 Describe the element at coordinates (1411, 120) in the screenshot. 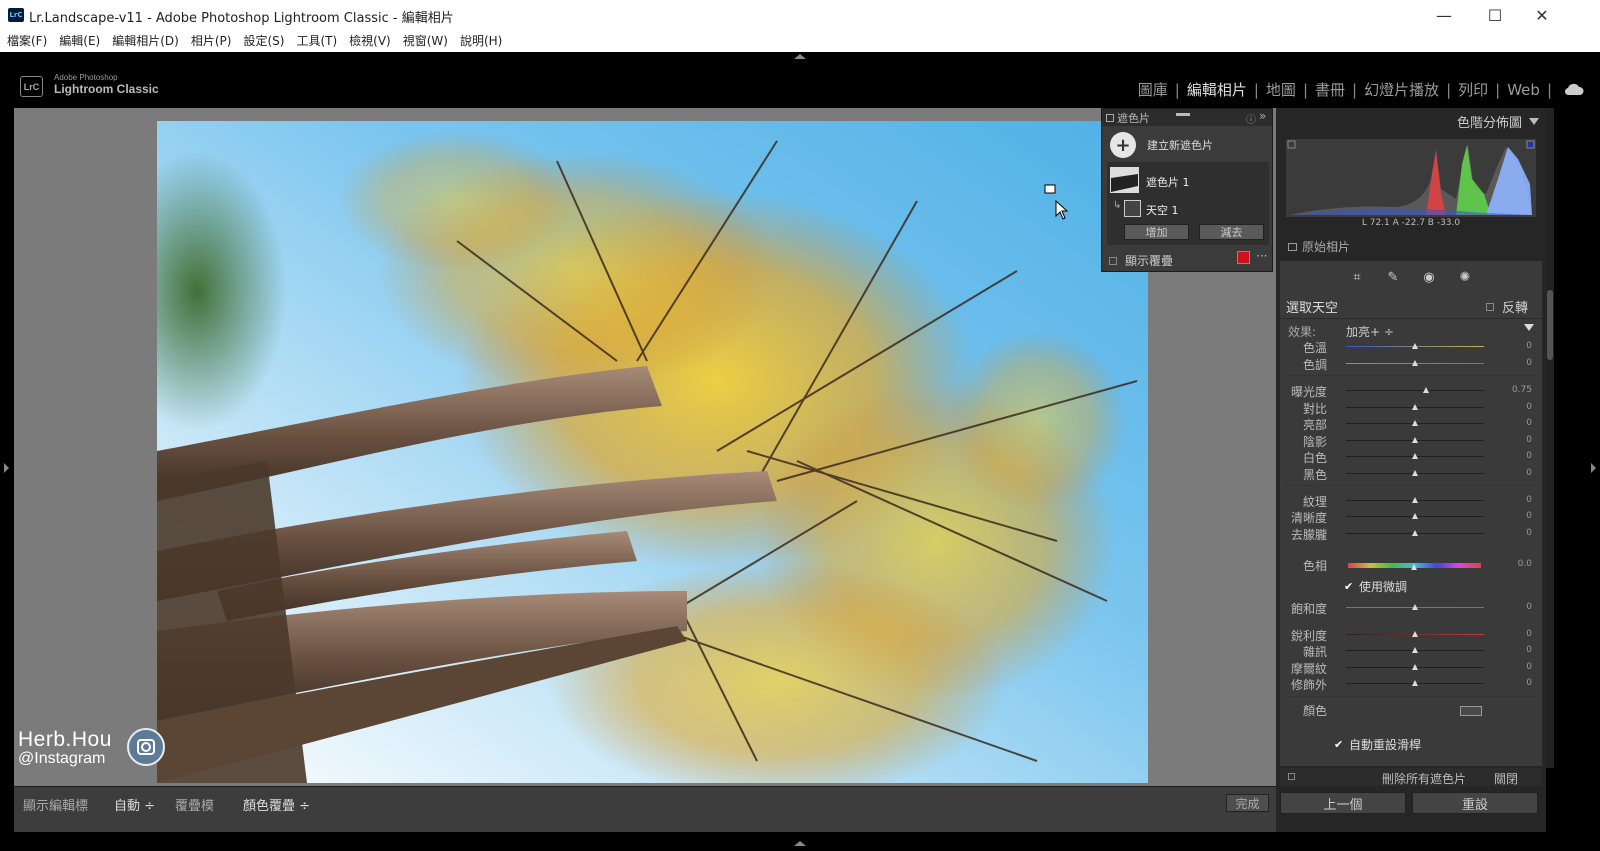

I see `histogram-header: 色階分佈圖` at that location.